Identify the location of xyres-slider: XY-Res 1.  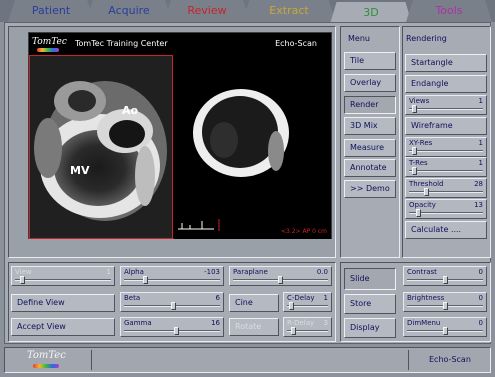
(446, 147).